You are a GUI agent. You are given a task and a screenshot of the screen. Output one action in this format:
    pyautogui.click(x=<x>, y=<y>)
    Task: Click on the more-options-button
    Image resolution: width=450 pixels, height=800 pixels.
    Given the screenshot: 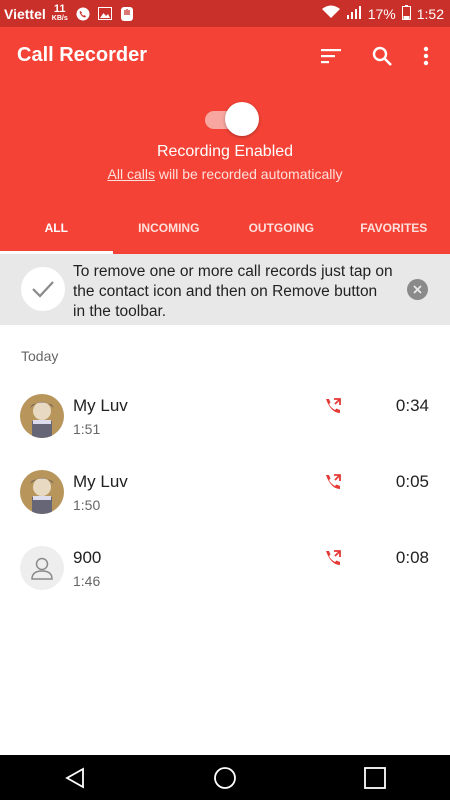 What is the action you would take?
    pyautogui.click(x=426, y=56)
    